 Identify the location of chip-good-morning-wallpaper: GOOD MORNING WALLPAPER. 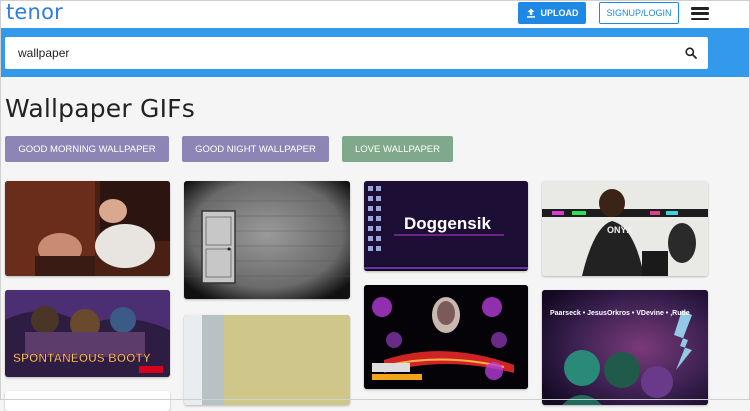
(87, 149).